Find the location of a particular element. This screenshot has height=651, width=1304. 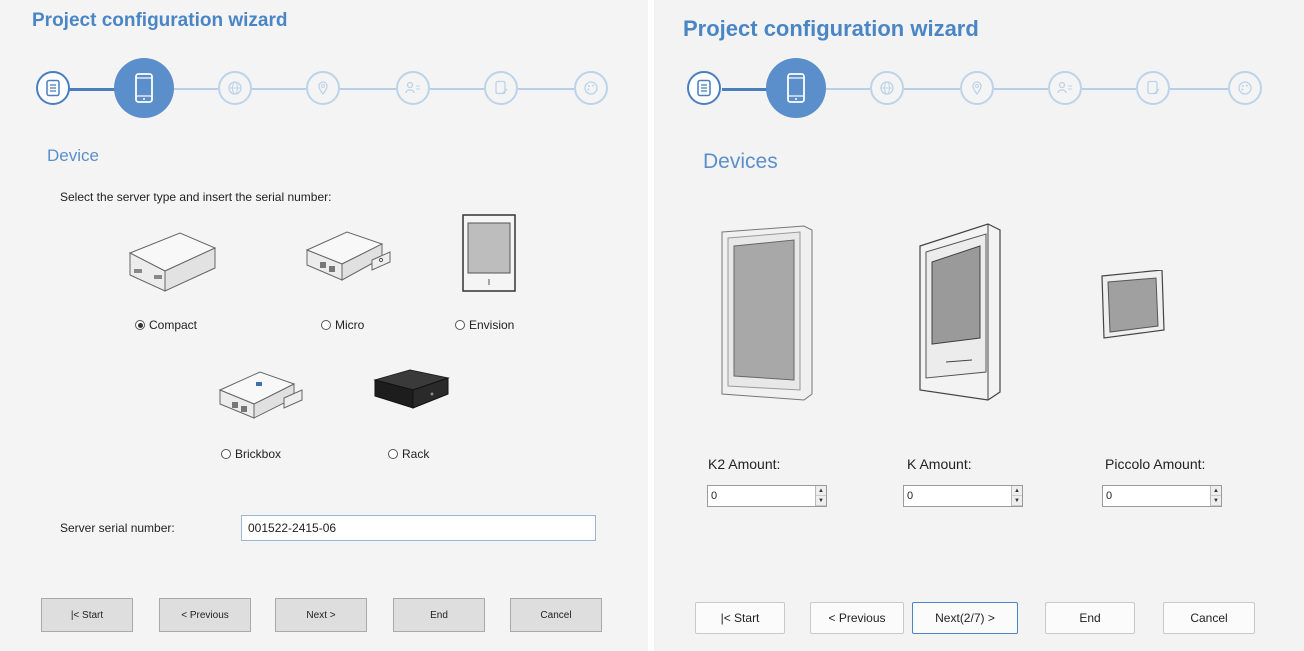

radio-label: Envision is located at coordinates (492, 325).